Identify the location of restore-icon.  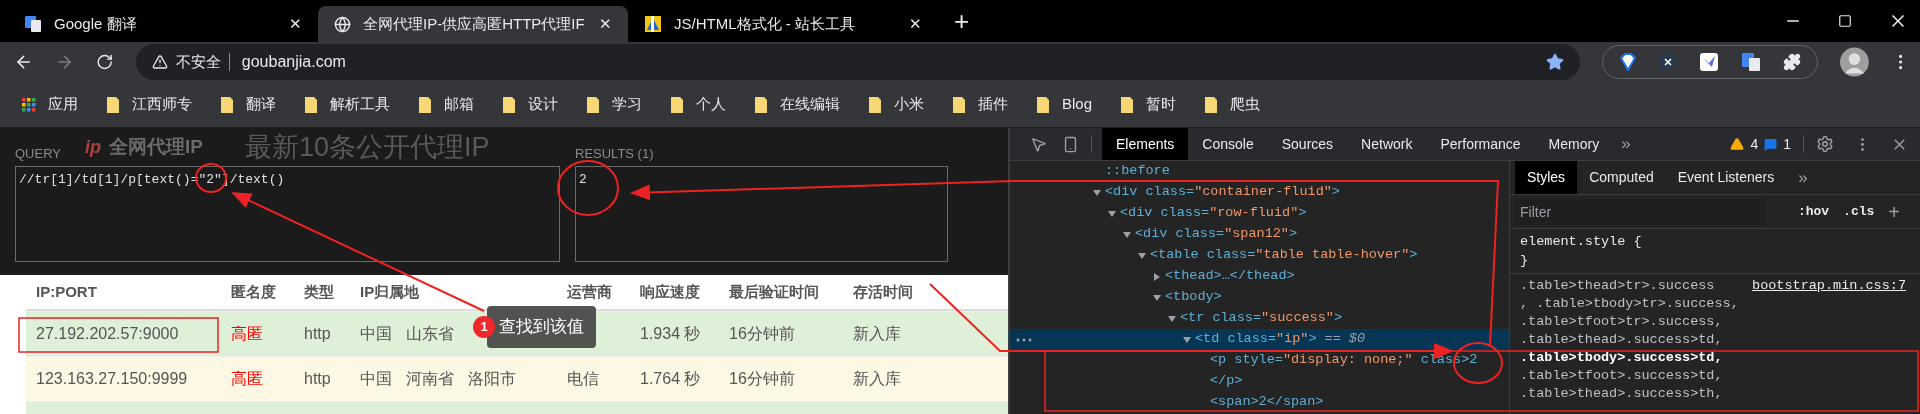
(1845, 21).